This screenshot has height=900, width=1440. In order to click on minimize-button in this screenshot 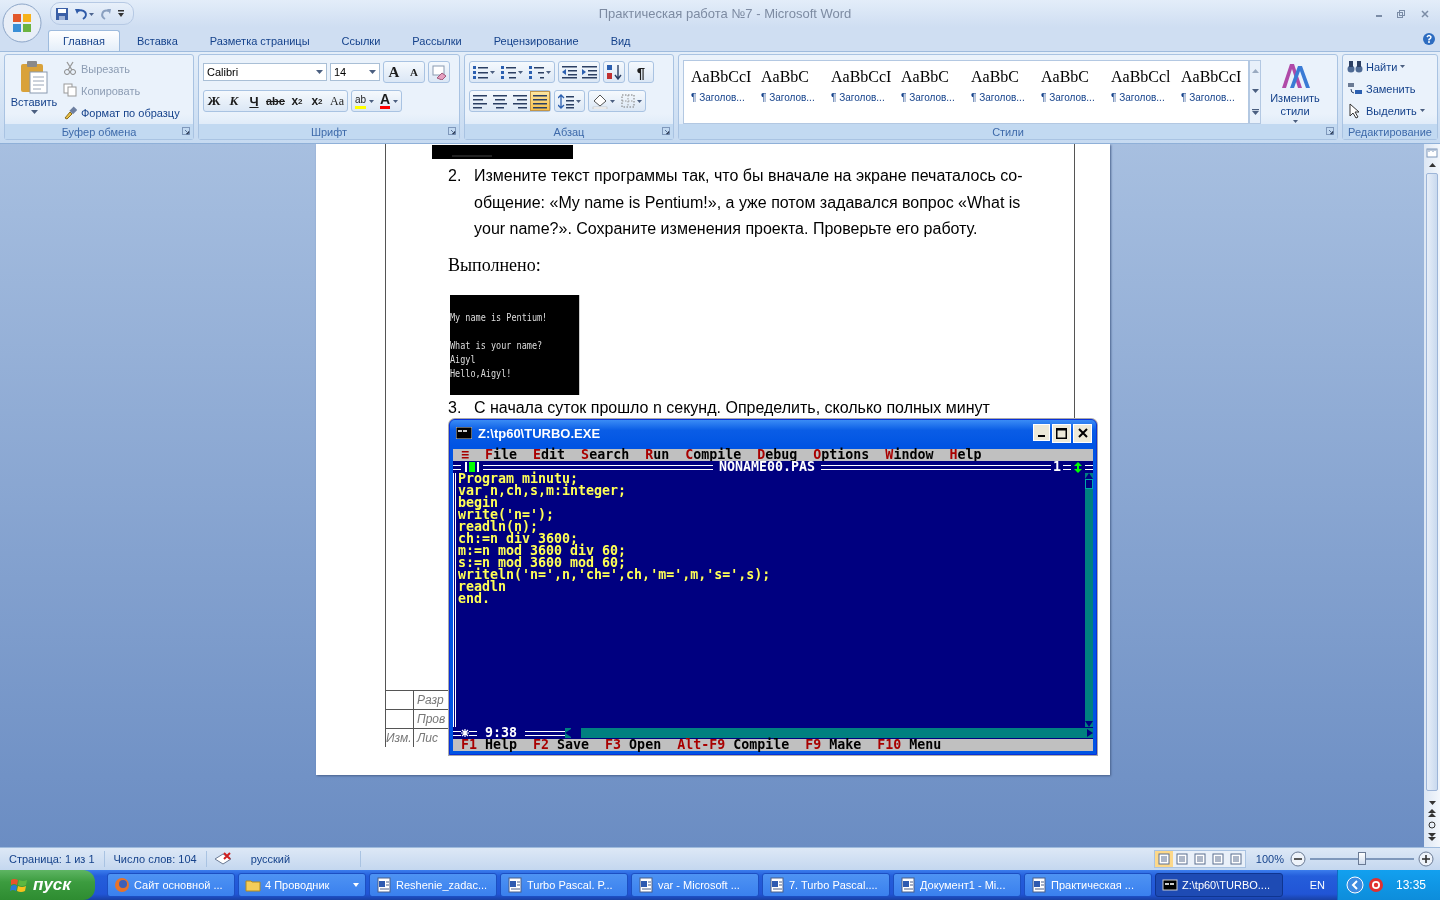, I will do `click(1041, 432)`.